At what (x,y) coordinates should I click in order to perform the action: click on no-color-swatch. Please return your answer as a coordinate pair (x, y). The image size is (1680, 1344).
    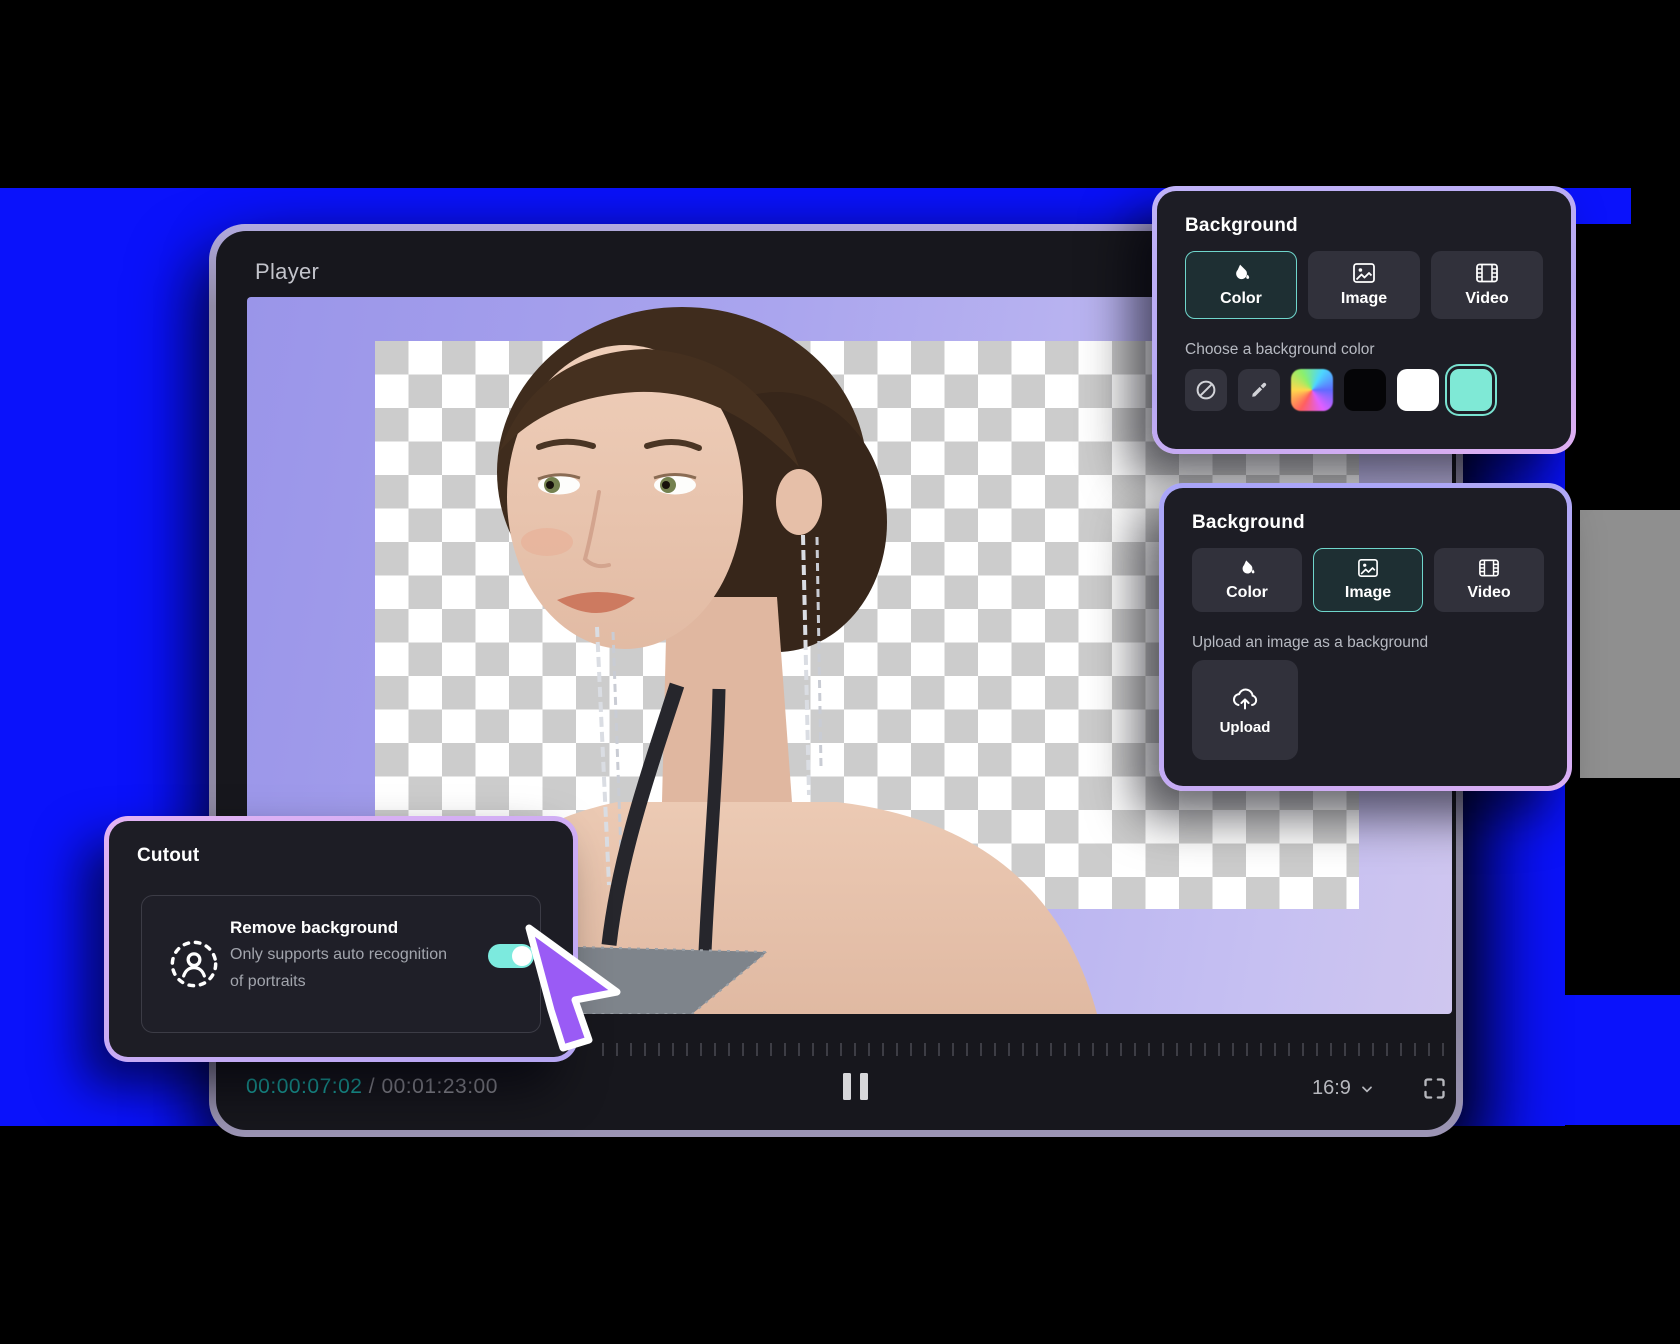
    Looking at the image, I should click on (1206, 390).